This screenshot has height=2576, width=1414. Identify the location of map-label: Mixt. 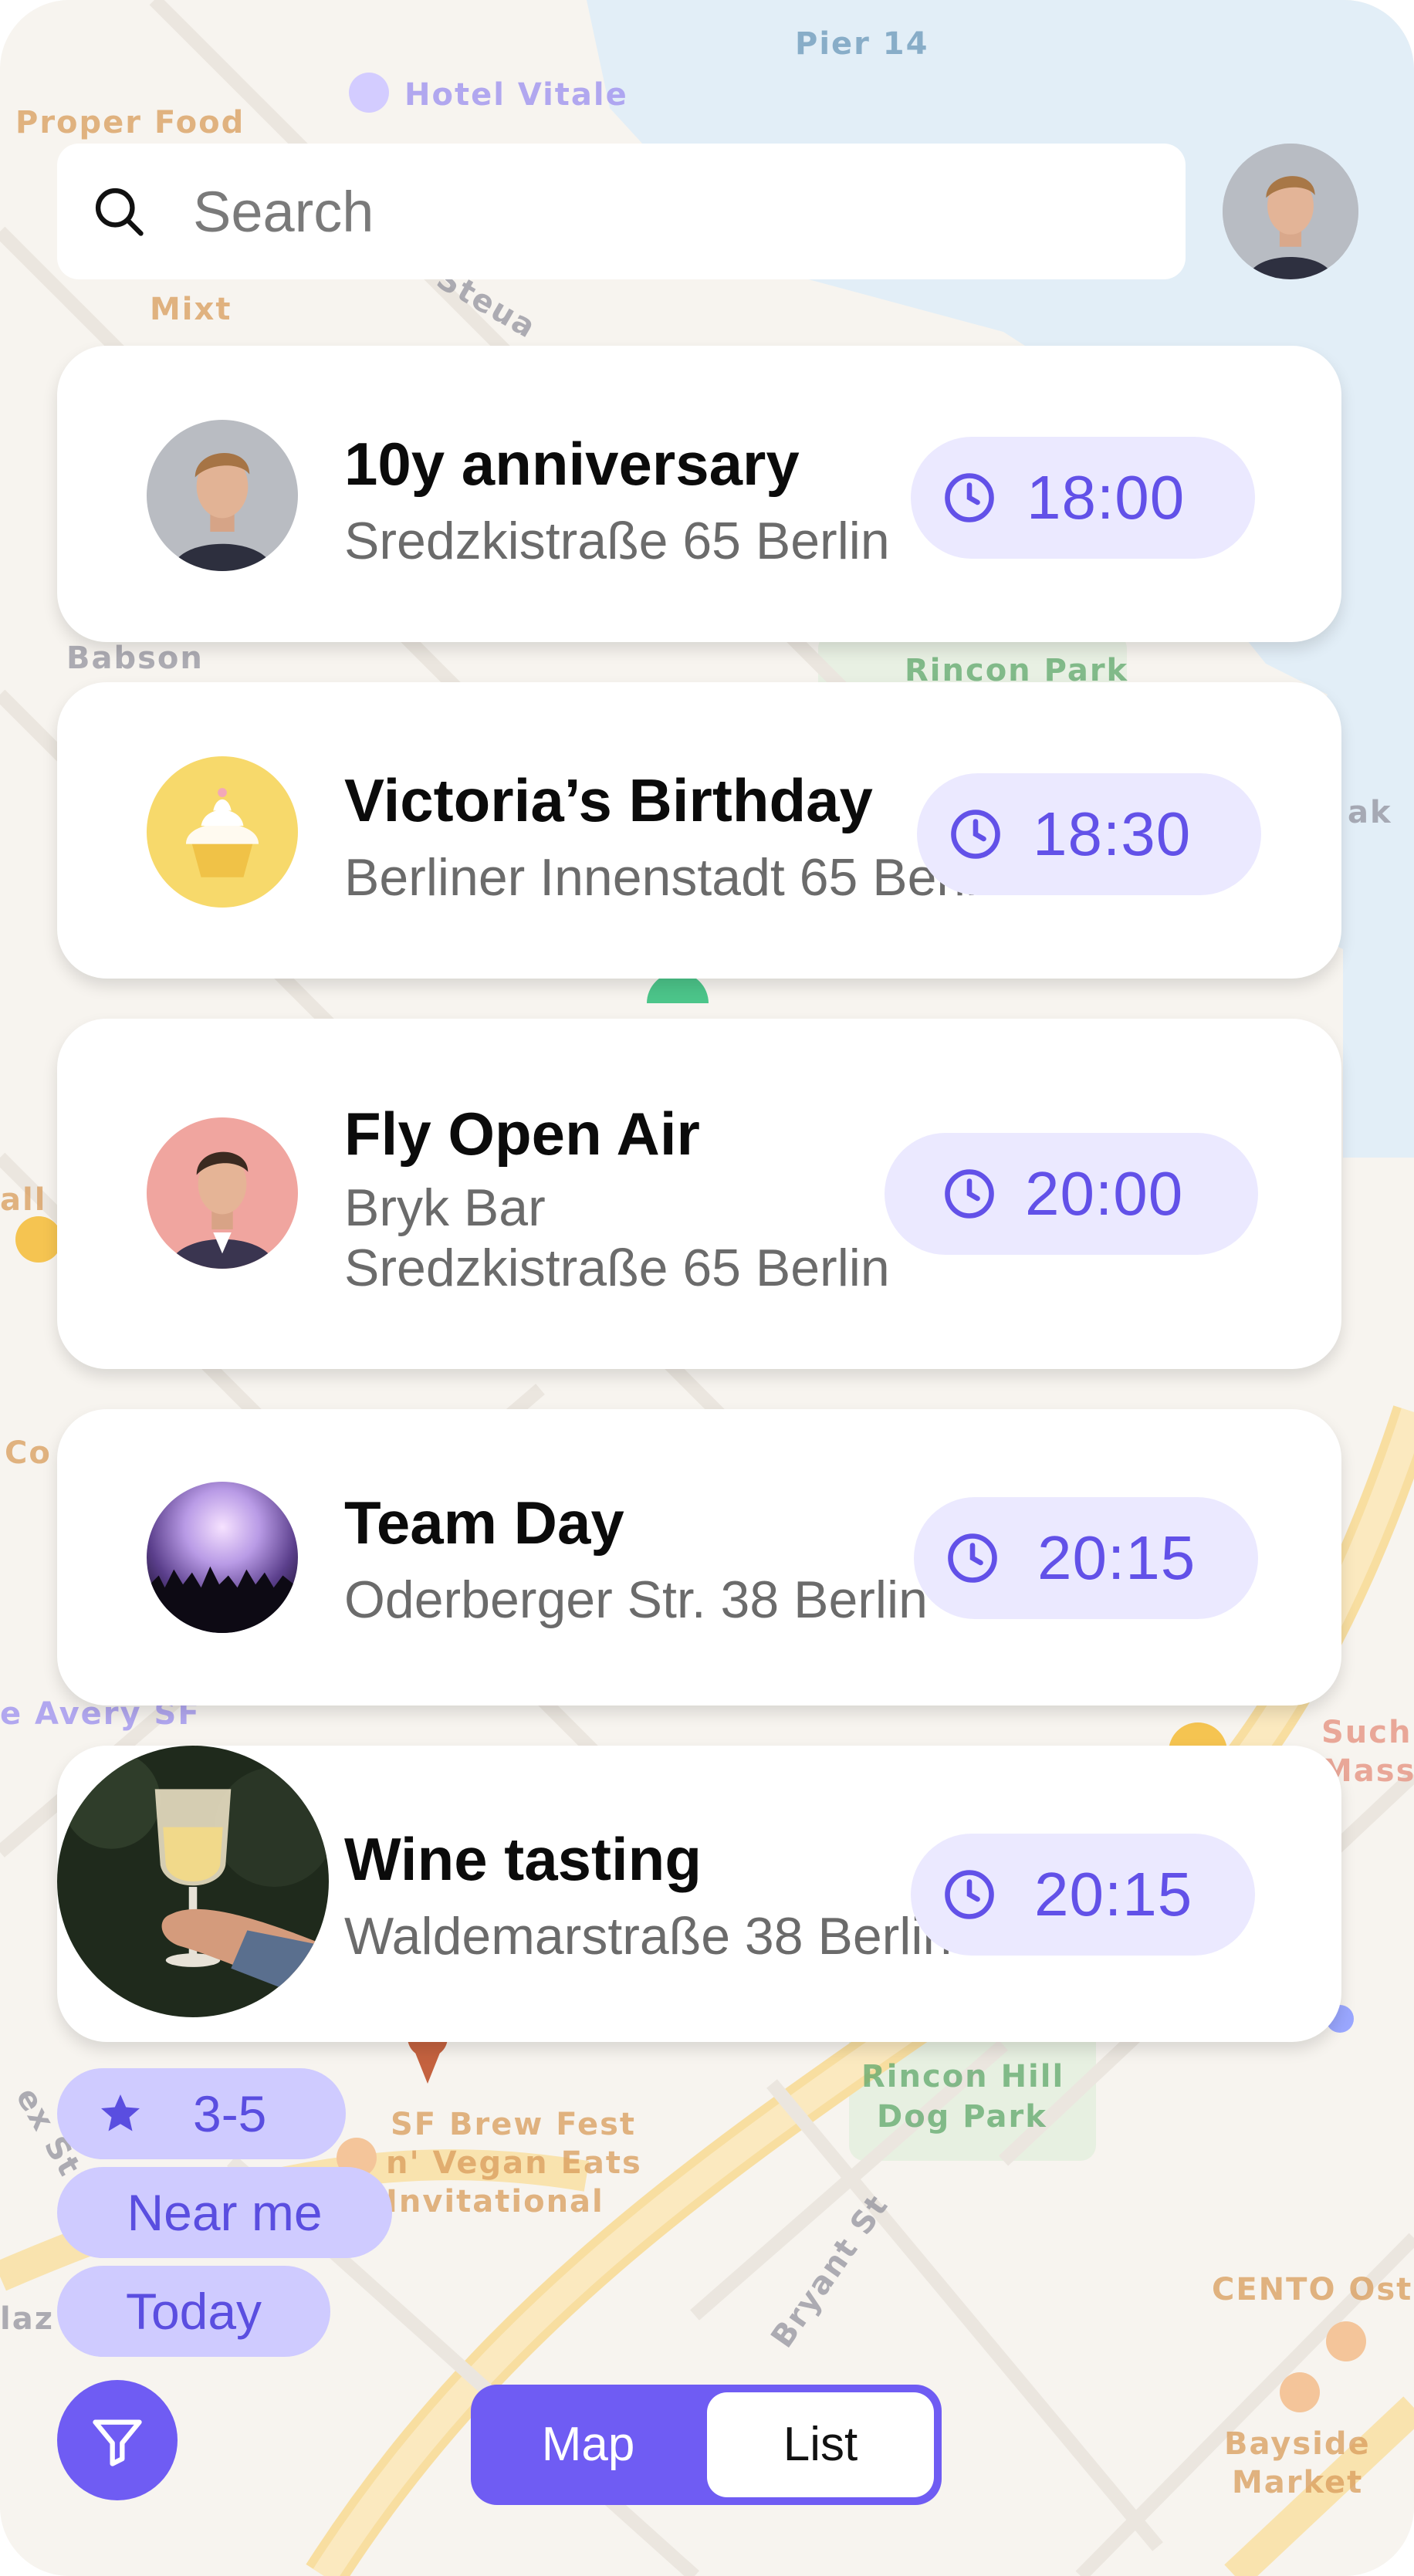
(191, 309).